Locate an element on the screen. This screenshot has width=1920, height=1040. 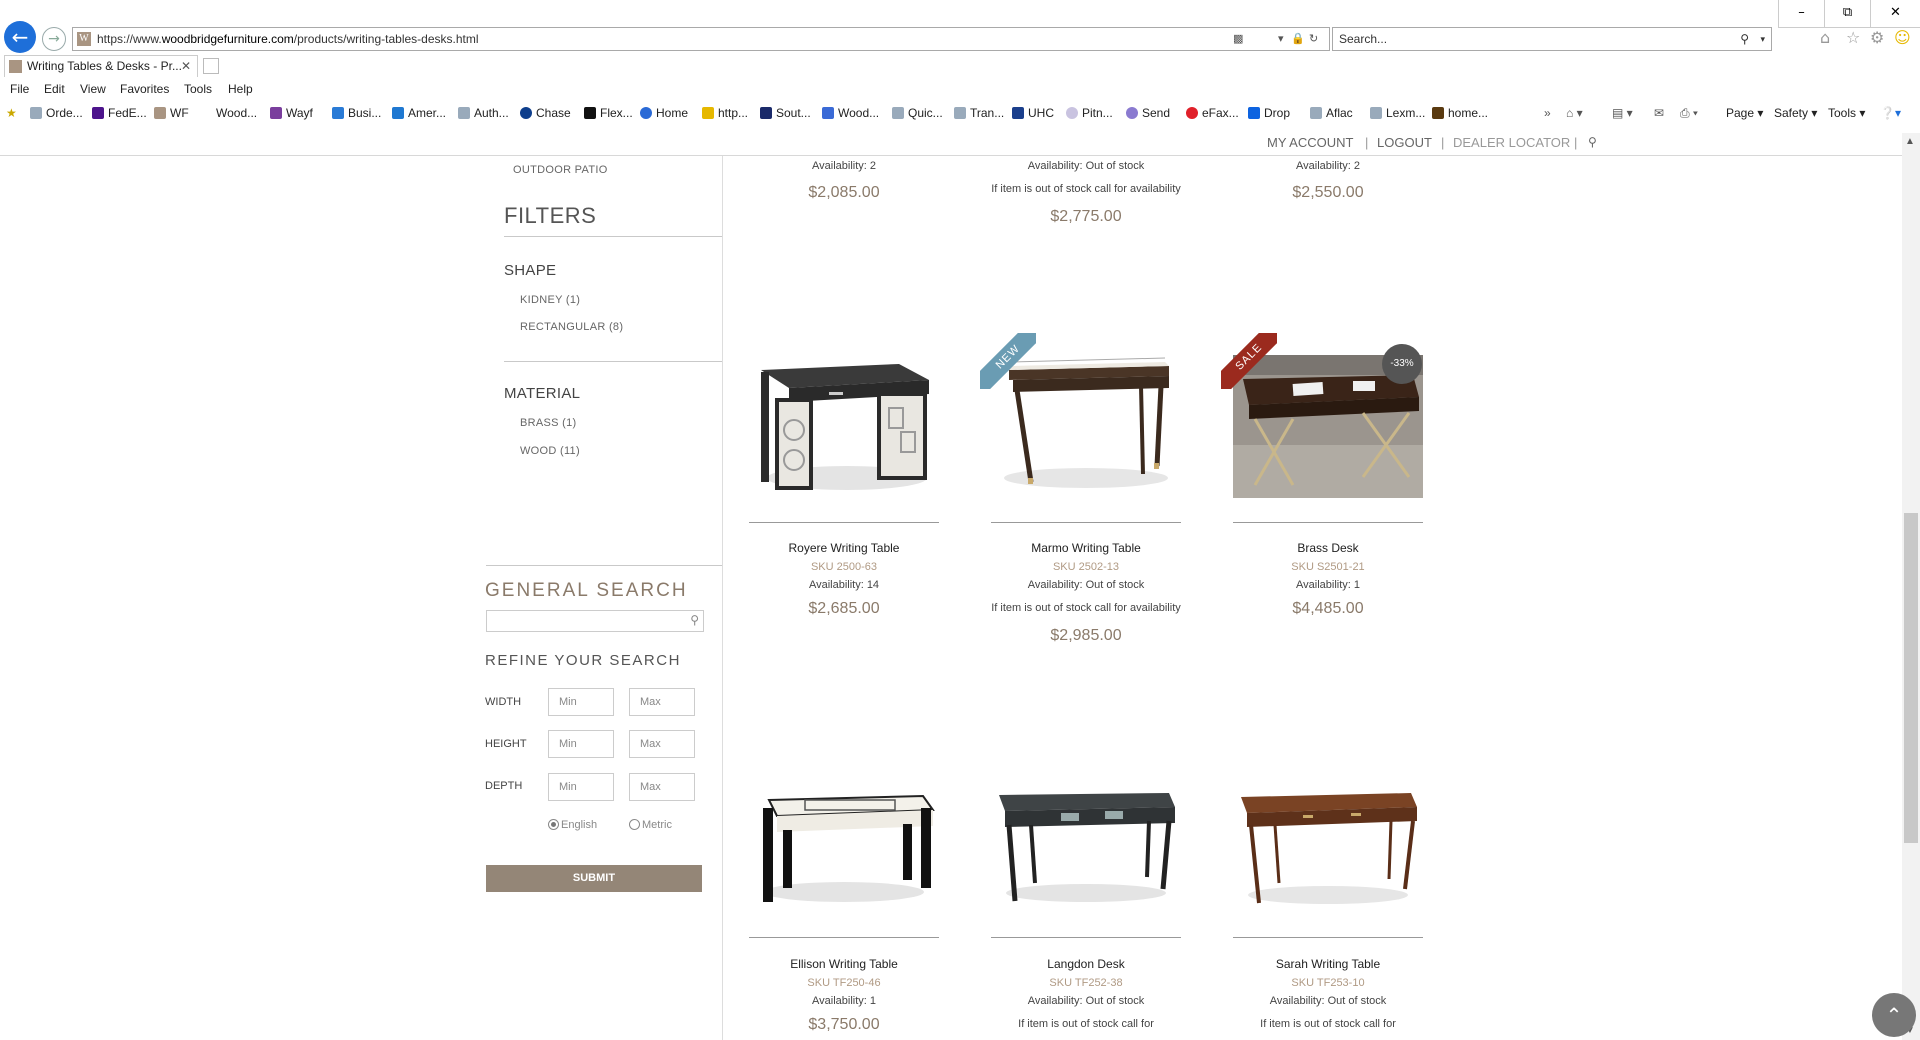
feedback-smiley-icon: ☺ is located at coordinates (1902, 37).